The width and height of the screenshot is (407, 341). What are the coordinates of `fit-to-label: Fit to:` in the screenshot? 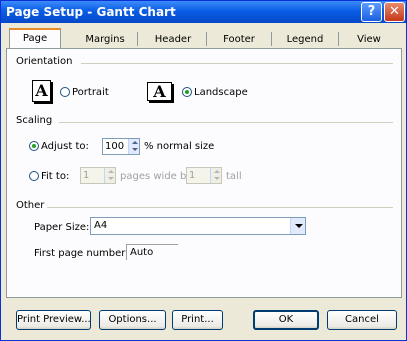 It's located at (55, 176).